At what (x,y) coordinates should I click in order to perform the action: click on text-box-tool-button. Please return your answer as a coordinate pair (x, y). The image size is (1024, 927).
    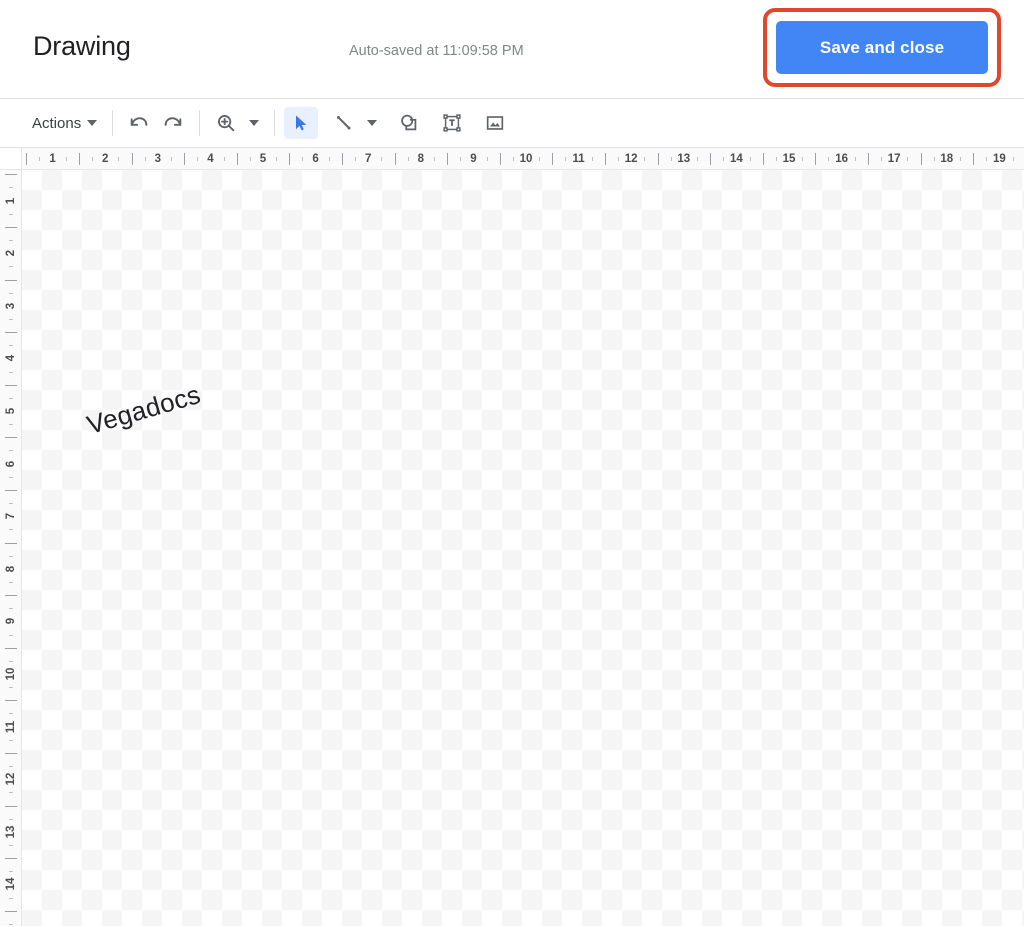
    Looking at the image, I should click on (452, 123).